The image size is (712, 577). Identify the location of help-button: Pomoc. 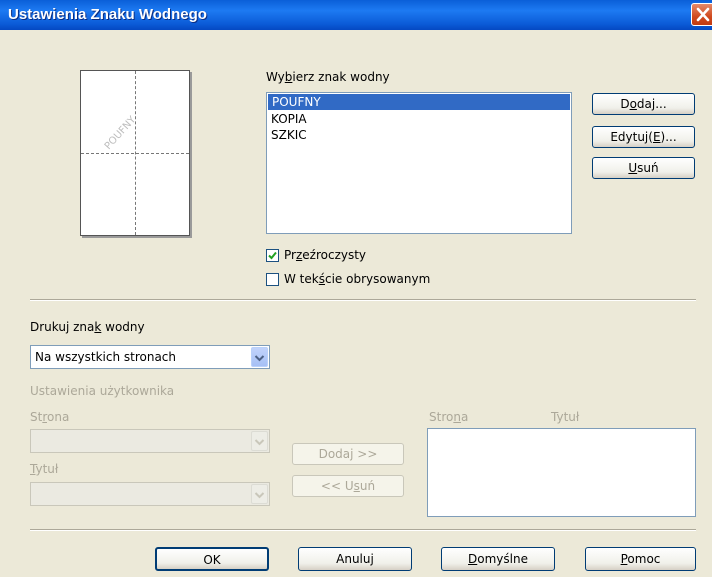
(640, 559).